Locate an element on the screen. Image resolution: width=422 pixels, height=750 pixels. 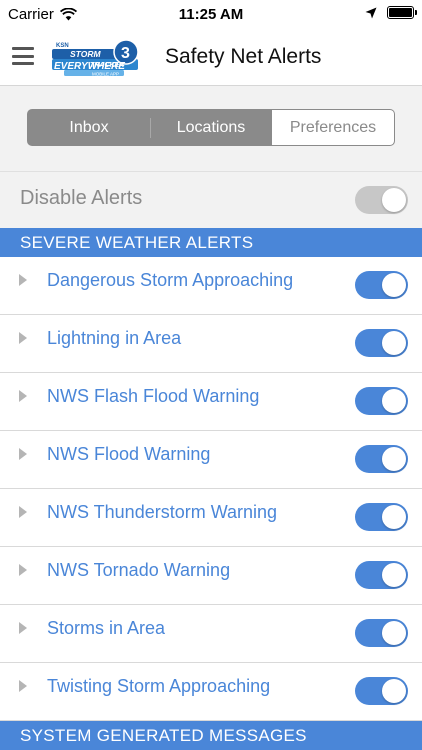
list-item: Twisting Storm Approaching is located at coordinates (211, 692).